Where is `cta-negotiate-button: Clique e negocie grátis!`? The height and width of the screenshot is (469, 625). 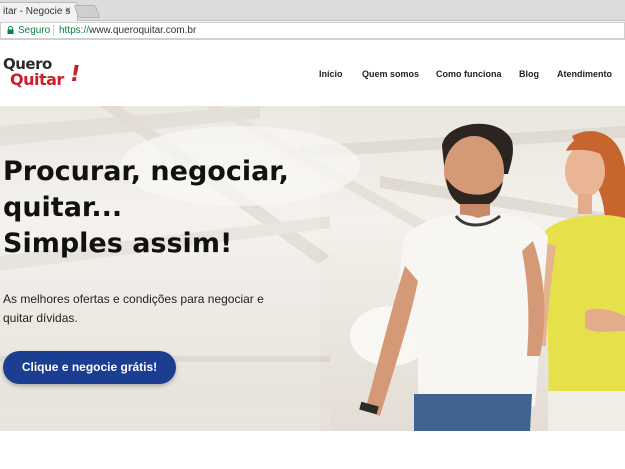
cta-negotiate-button: Clique e negocie grátis! is located at coordinates (89, 367).